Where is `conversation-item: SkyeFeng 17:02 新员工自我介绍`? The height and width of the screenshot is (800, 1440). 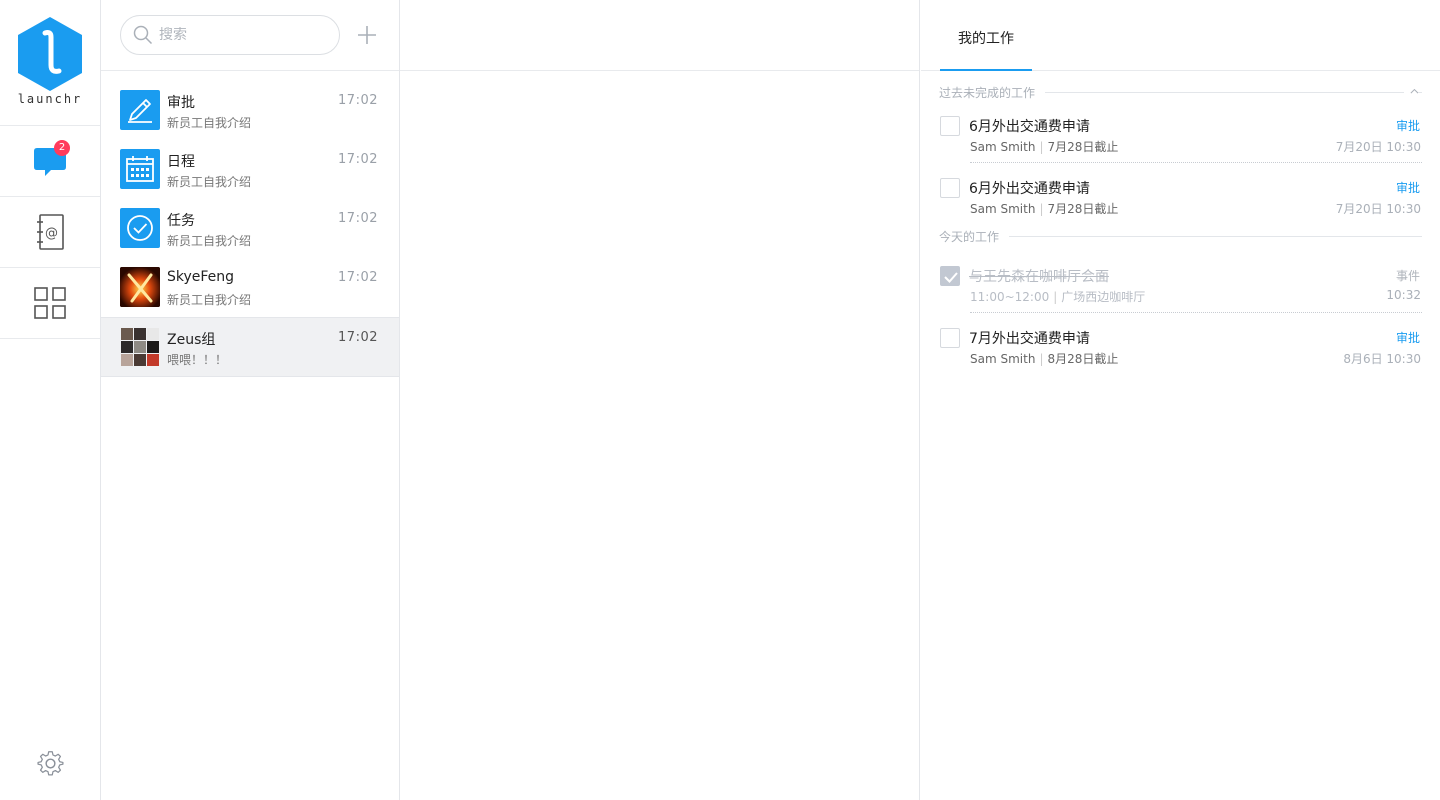 conversation-item: SkyeFeng 17:02 新员工自我介绍 is located at coordinates (250, 287).